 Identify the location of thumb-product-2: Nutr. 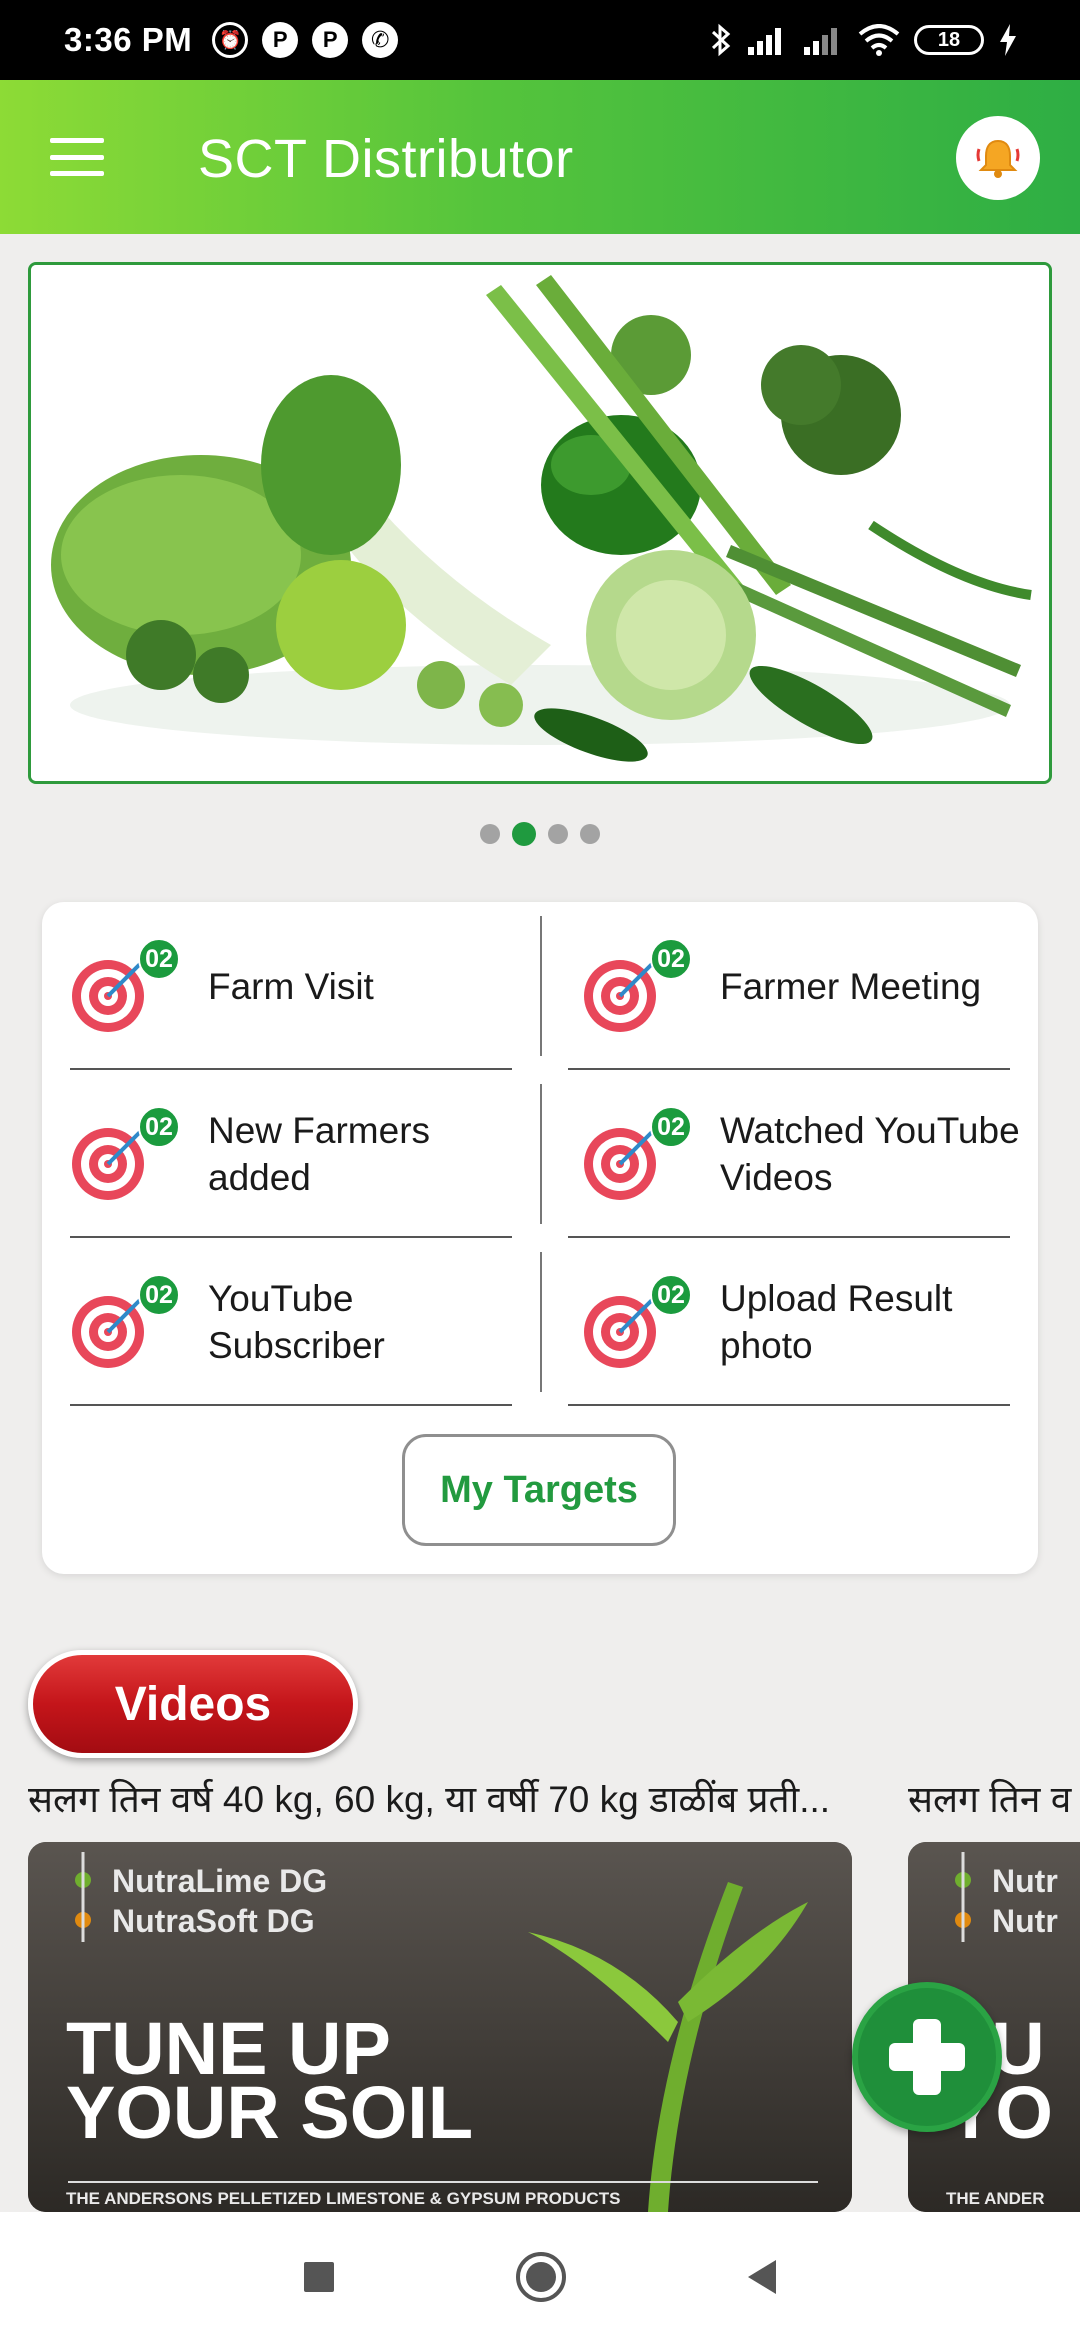
(1025, 1921).